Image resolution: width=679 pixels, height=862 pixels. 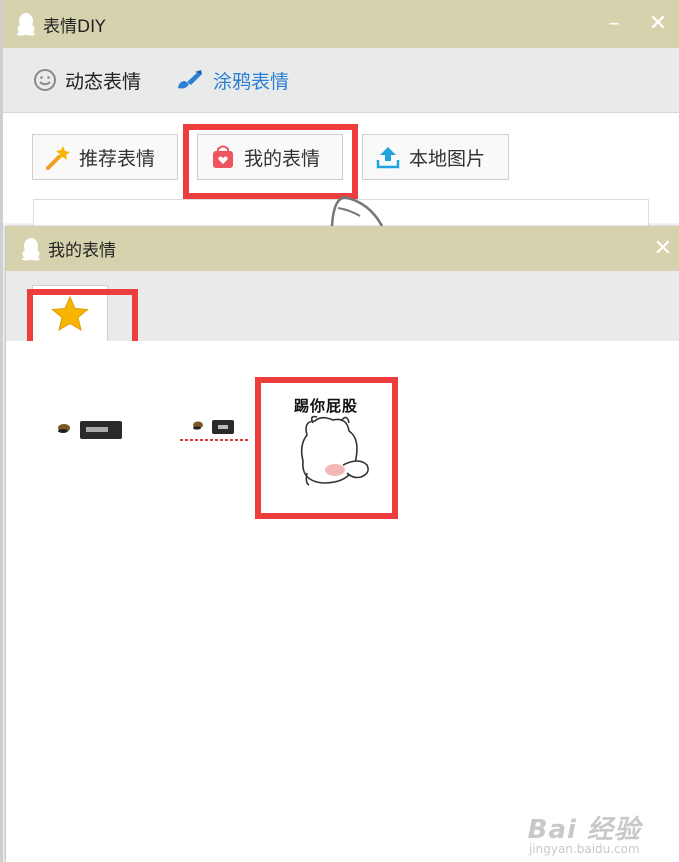 I want to click on watermark-main: Bai 经验, so click(x=584, y=830).